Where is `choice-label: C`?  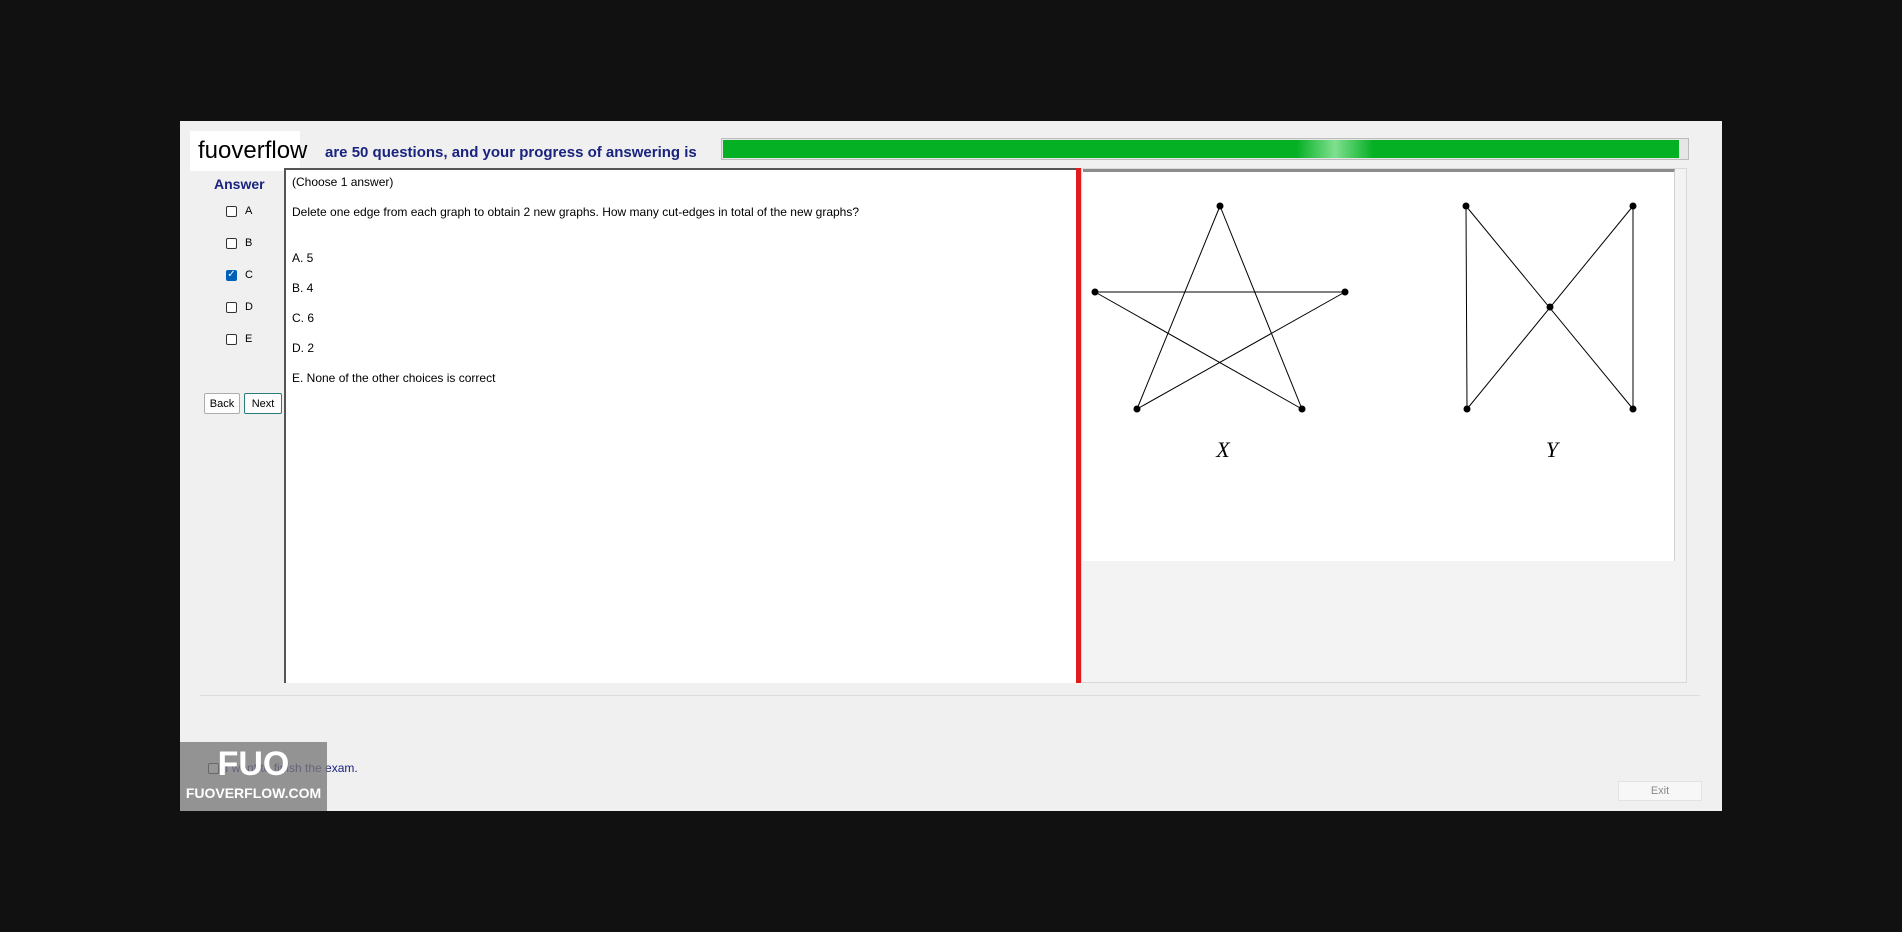
choice-label: C is located at coordinates (249, 275).